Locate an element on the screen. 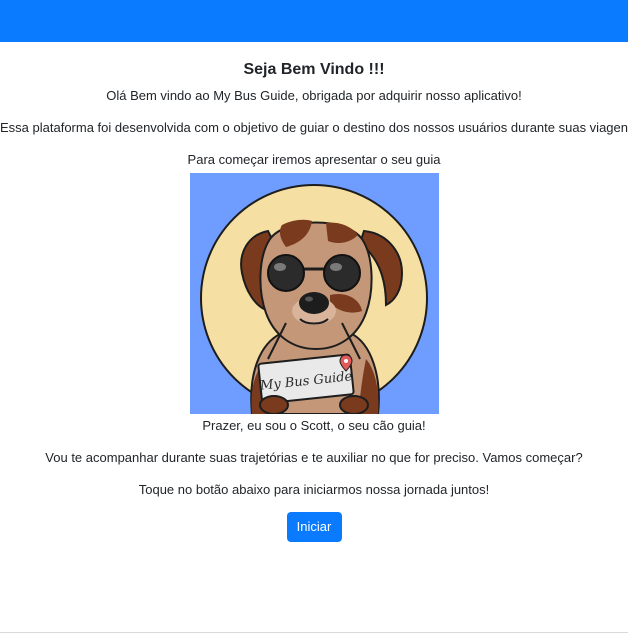  page-title: Seja Bem Vindo !!! is located at coordinates (314, 69).